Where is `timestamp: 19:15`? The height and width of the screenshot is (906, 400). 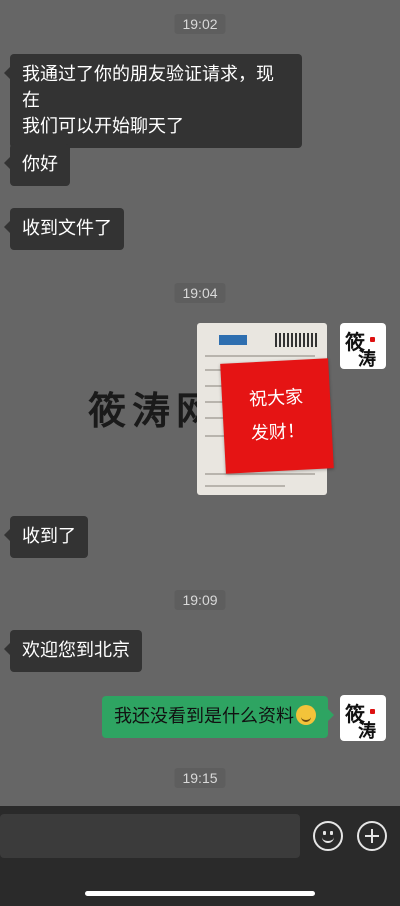
timestamp: 19:15 is located at coordinates (200, 778).